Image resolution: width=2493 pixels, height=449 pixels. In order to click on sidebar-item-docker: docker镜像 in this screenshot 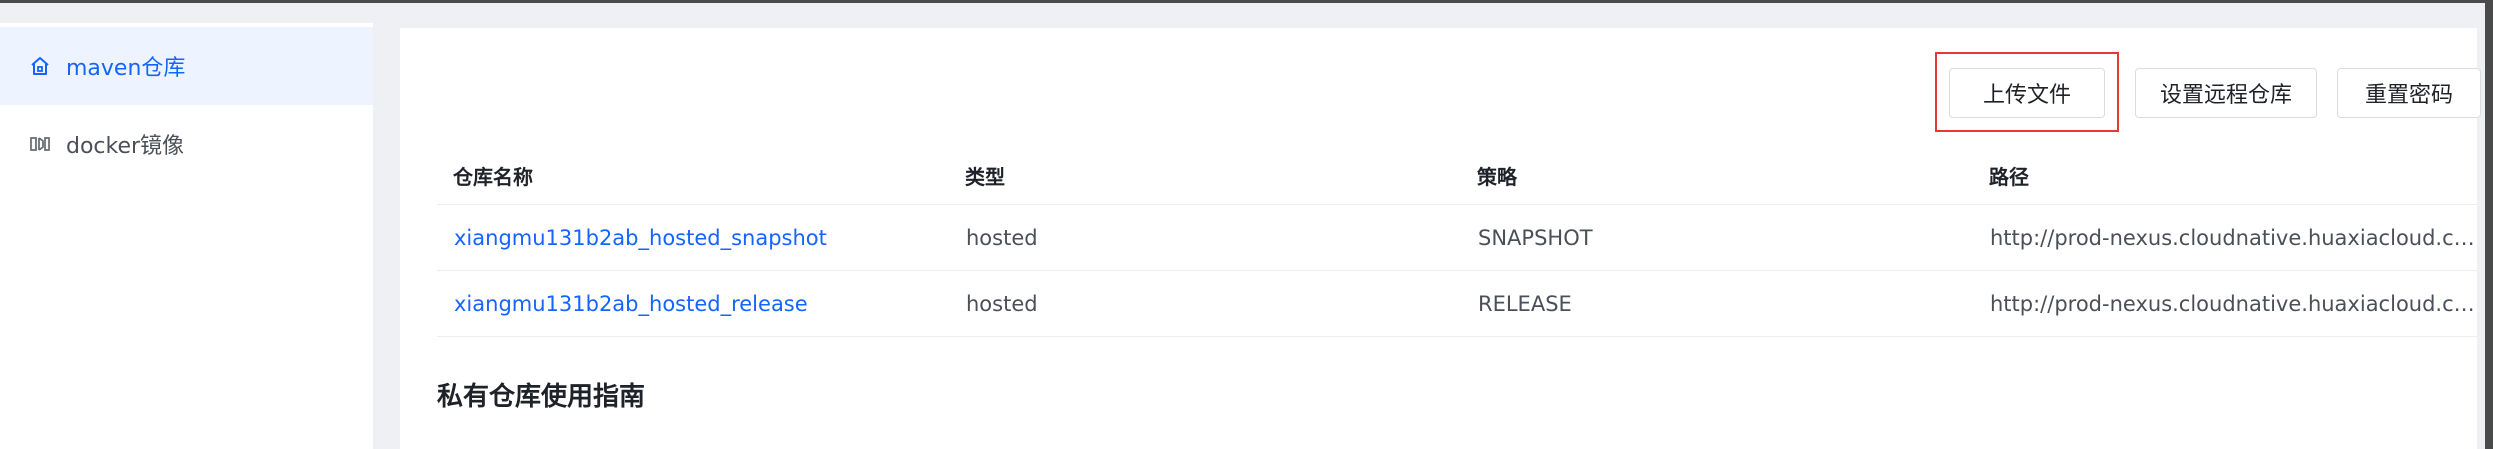, I will do `click(186, 144)`.